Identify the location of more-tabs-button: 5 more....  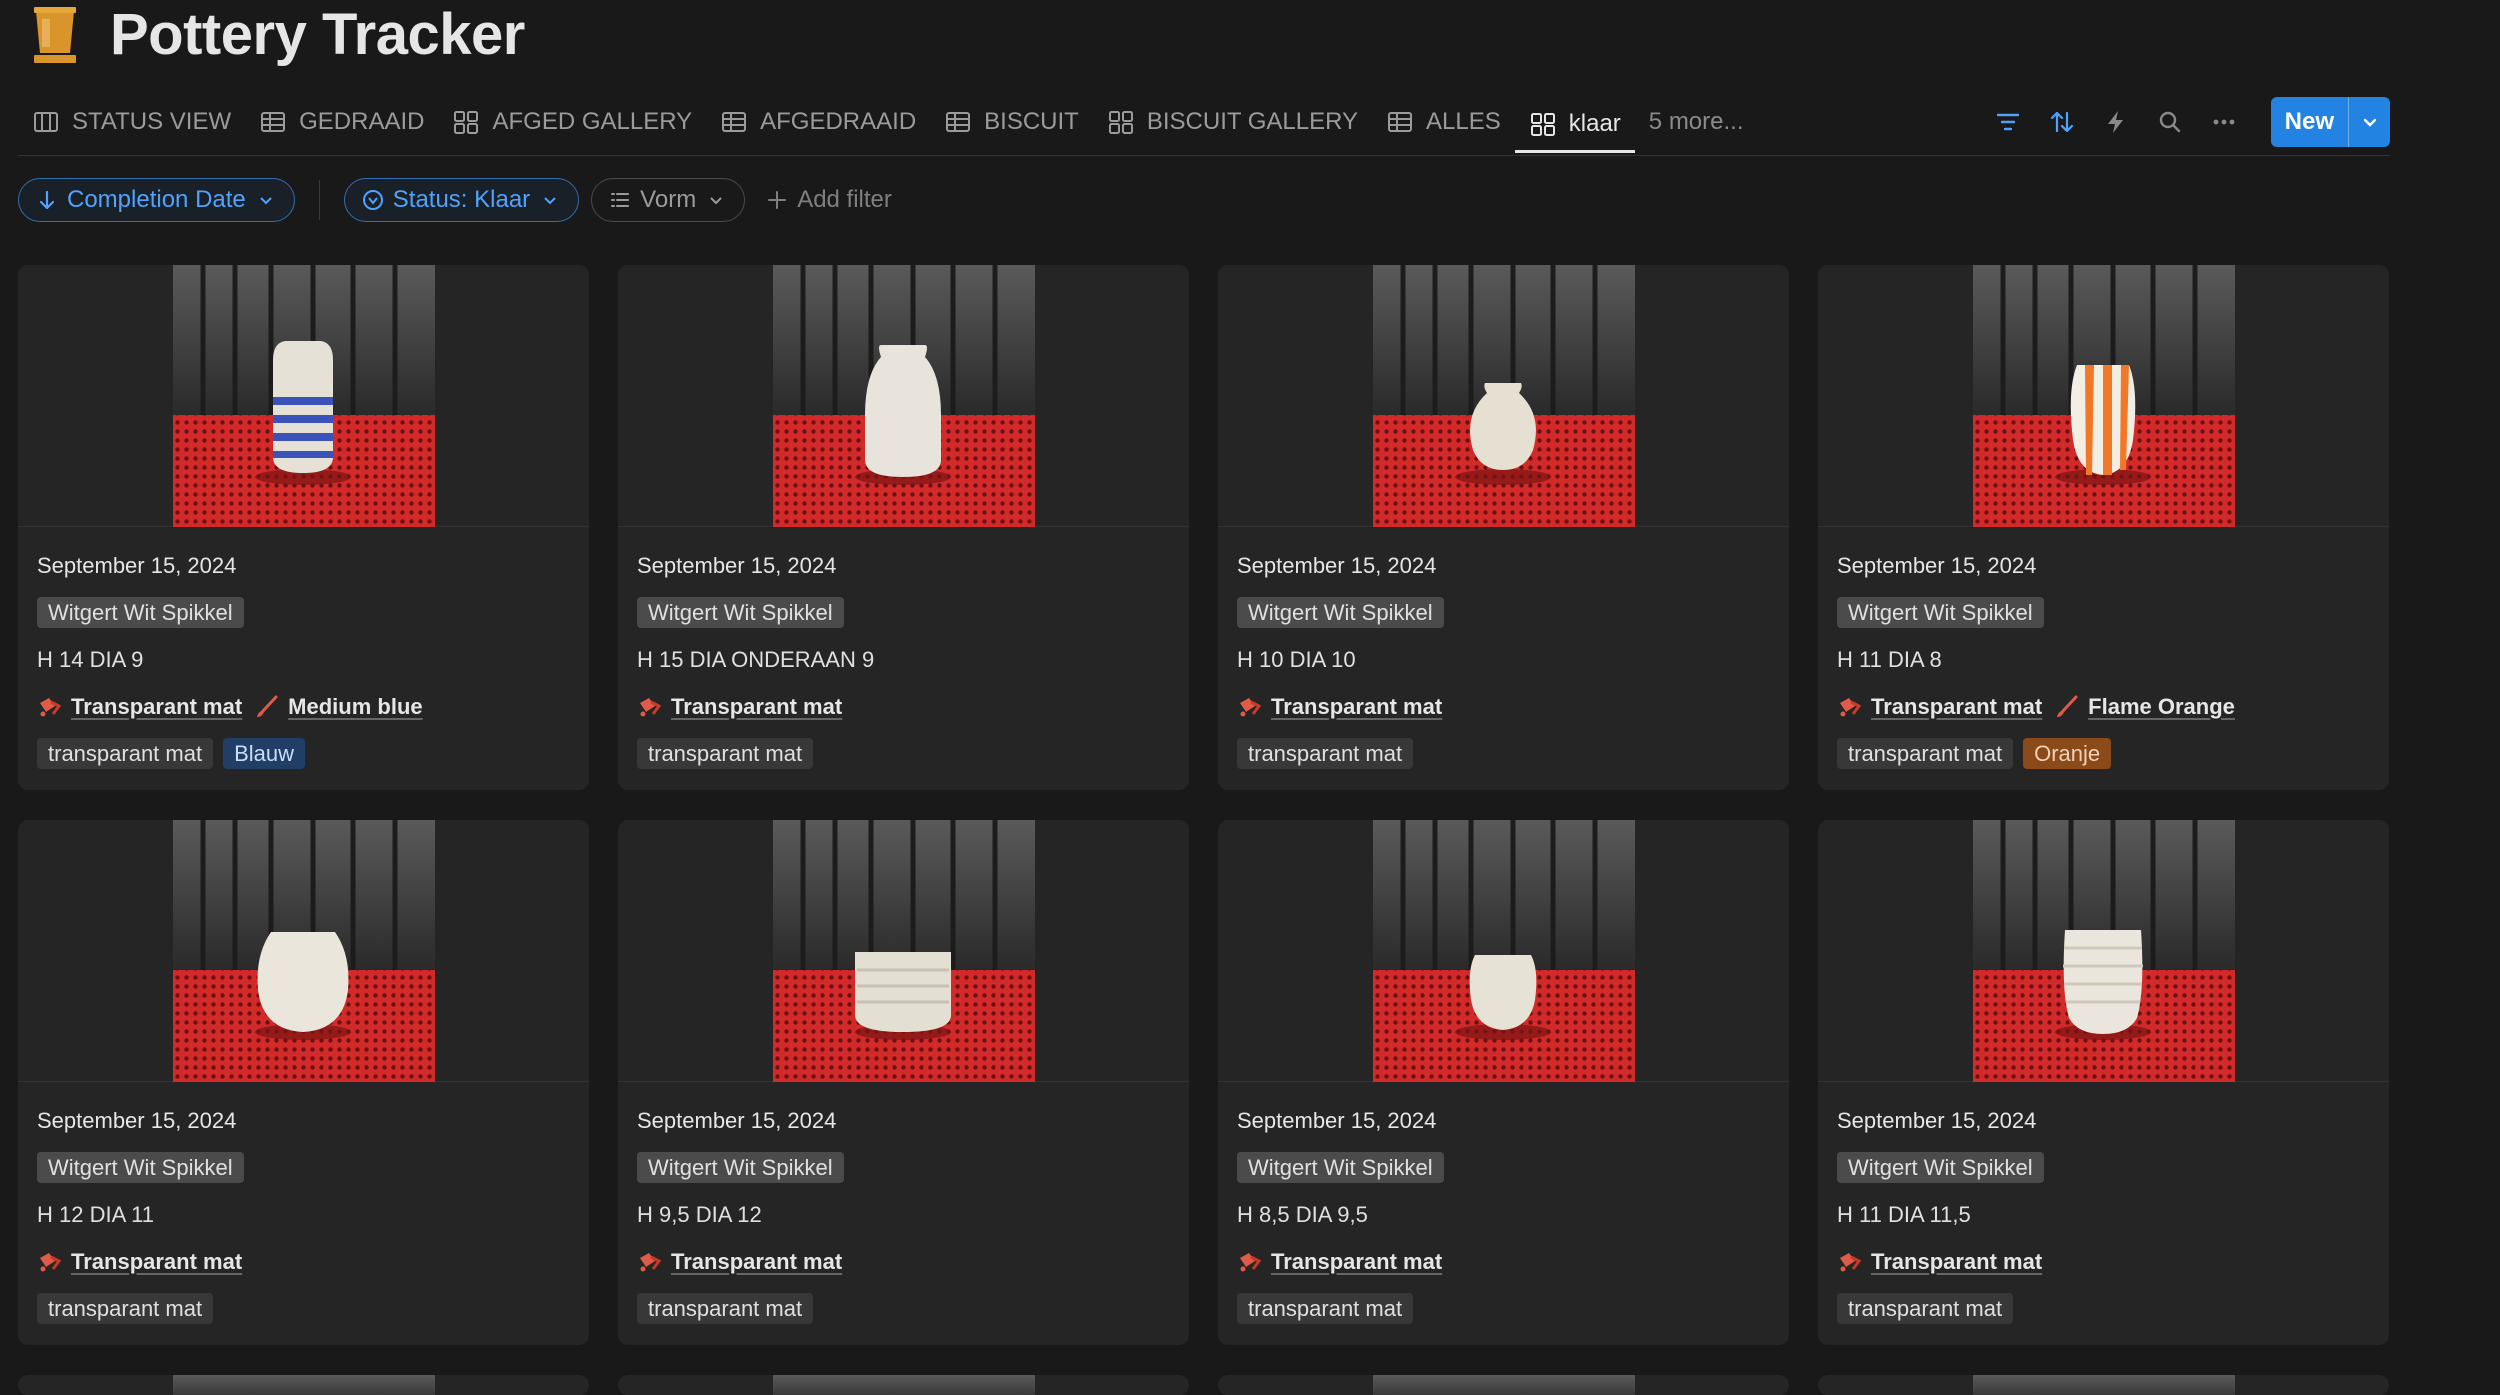
(1696, 122).